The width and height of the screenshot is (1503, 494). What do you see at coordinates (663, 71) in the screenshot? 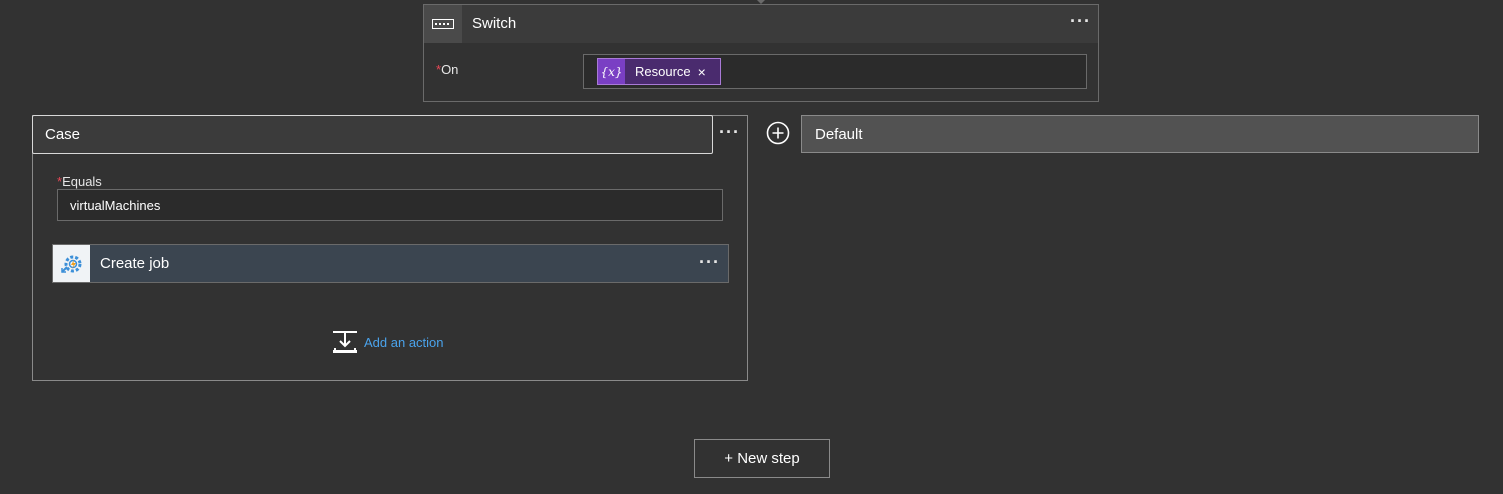
I see `token-label: Resource` at bounding box center [663, 71].